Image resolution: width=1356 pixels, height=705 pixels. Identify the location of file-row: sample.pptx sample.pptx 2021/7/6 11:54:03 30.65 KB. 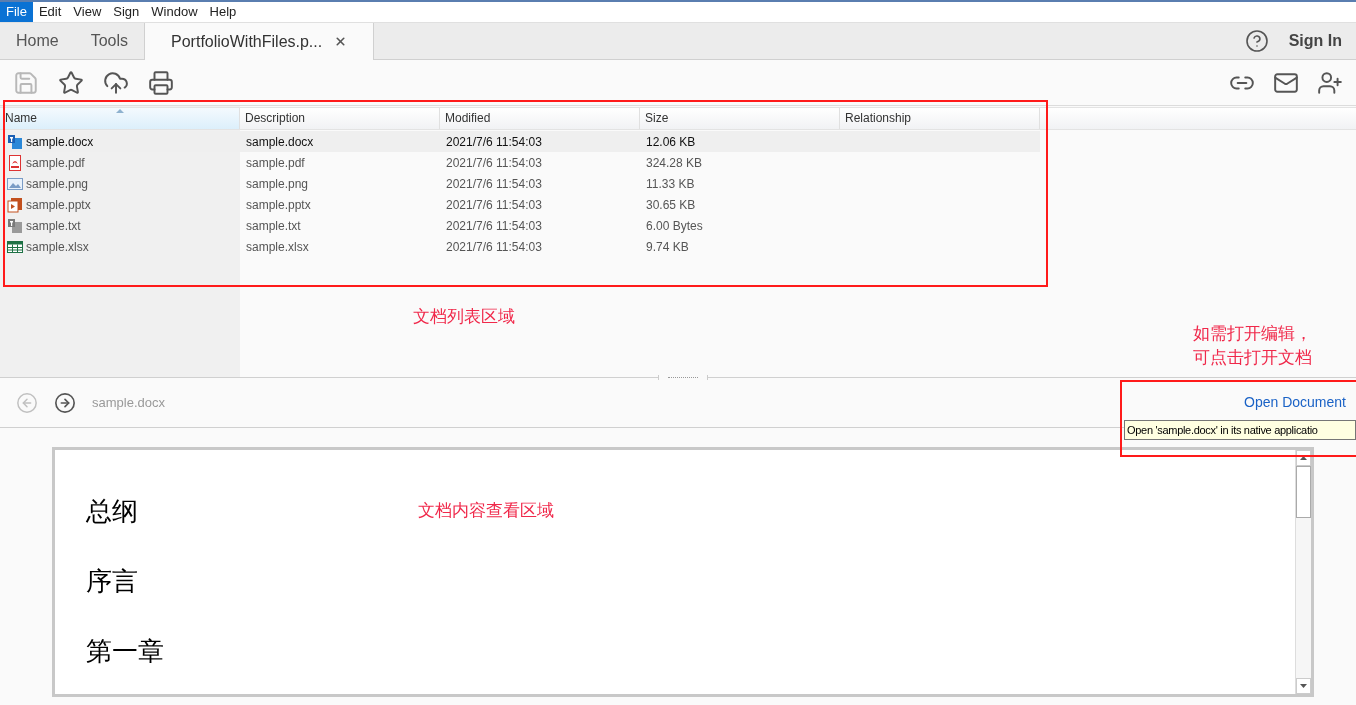
(523, 204).